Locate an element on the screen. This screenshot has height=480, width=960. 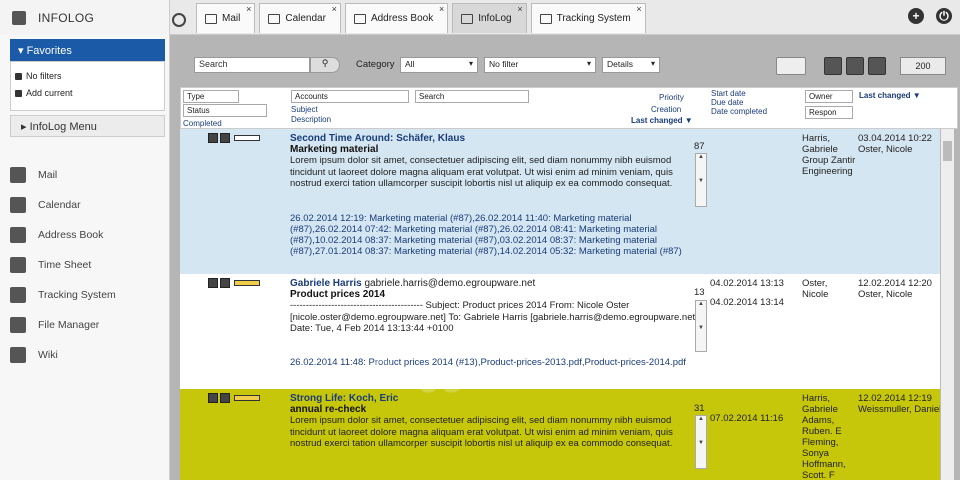
mail-icon is located at coordinates (211, 18).